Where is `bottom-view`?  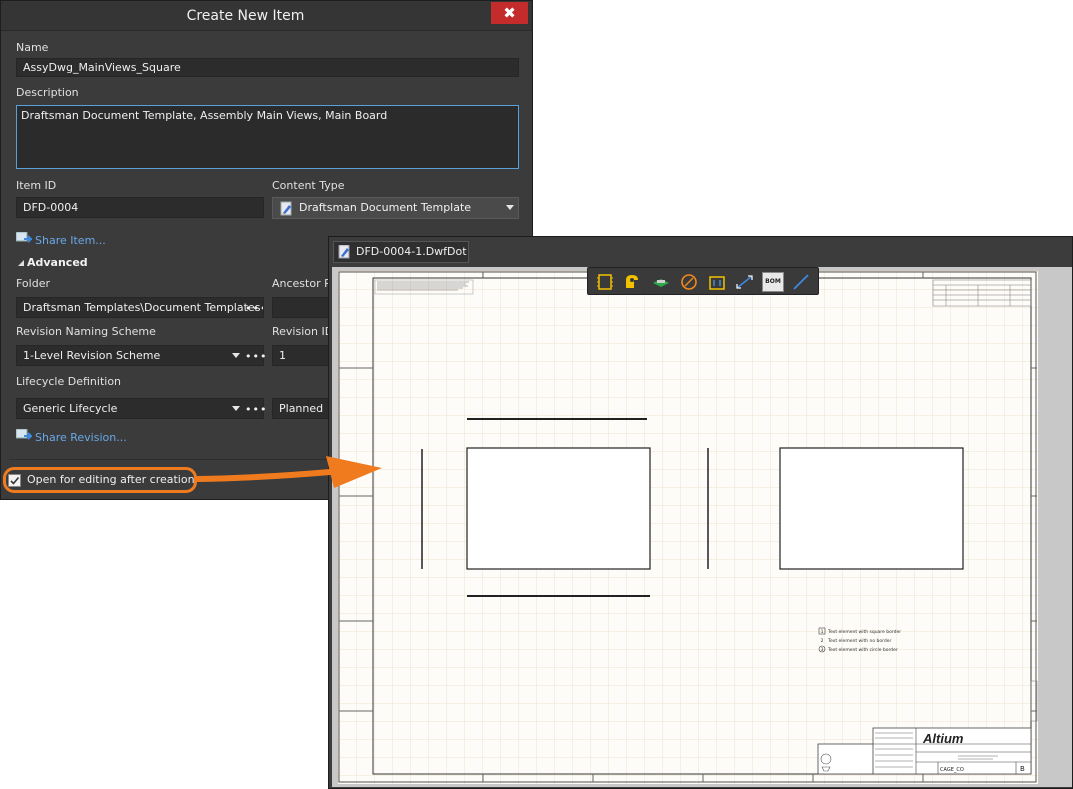
bottom-view is located at coordinates (871, 508).